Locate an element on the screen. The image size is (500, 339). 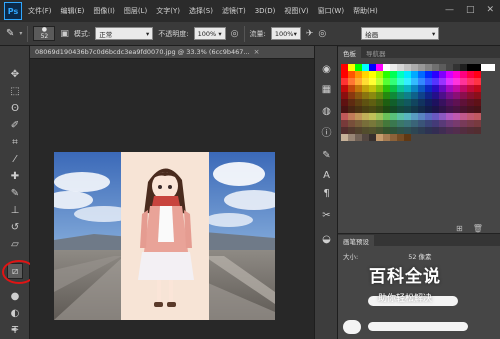
close-button: ✕ is located at coordinates (490, 10).